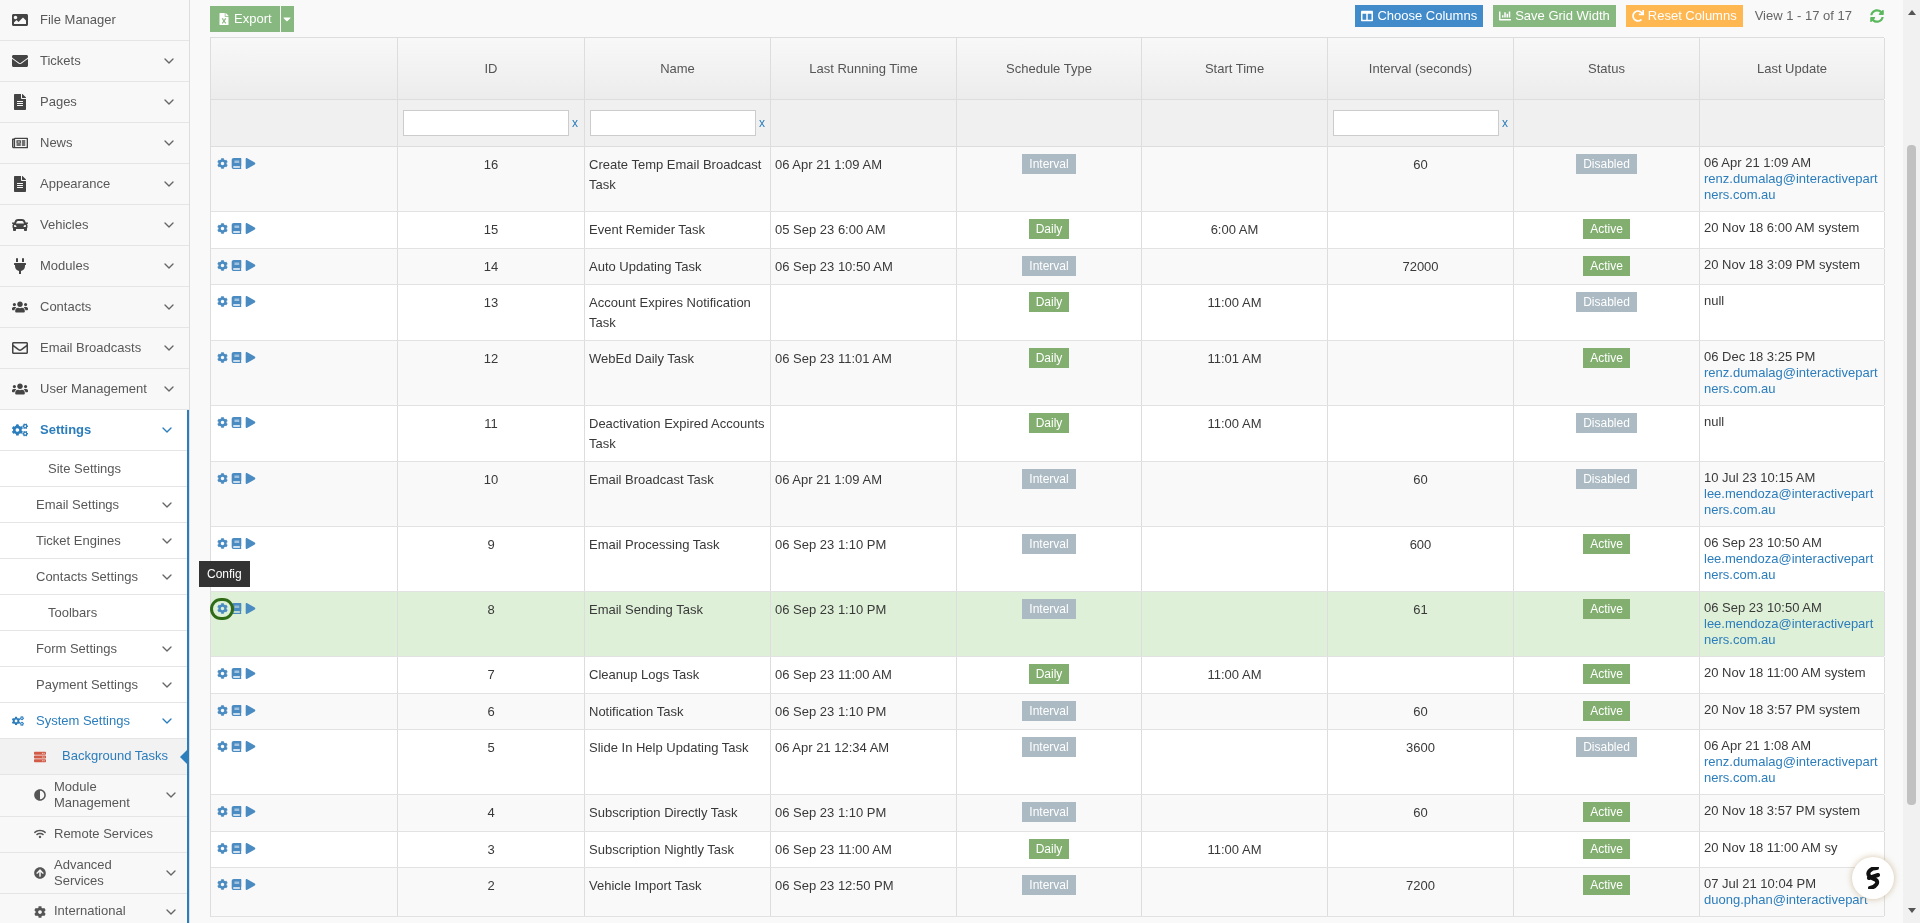 Image resolution: width=1920 pixels, height=923 pixels. Describe the element at coordinates (93, 430) in the screenshot. I see `sidebar-item: Settings` at that location.